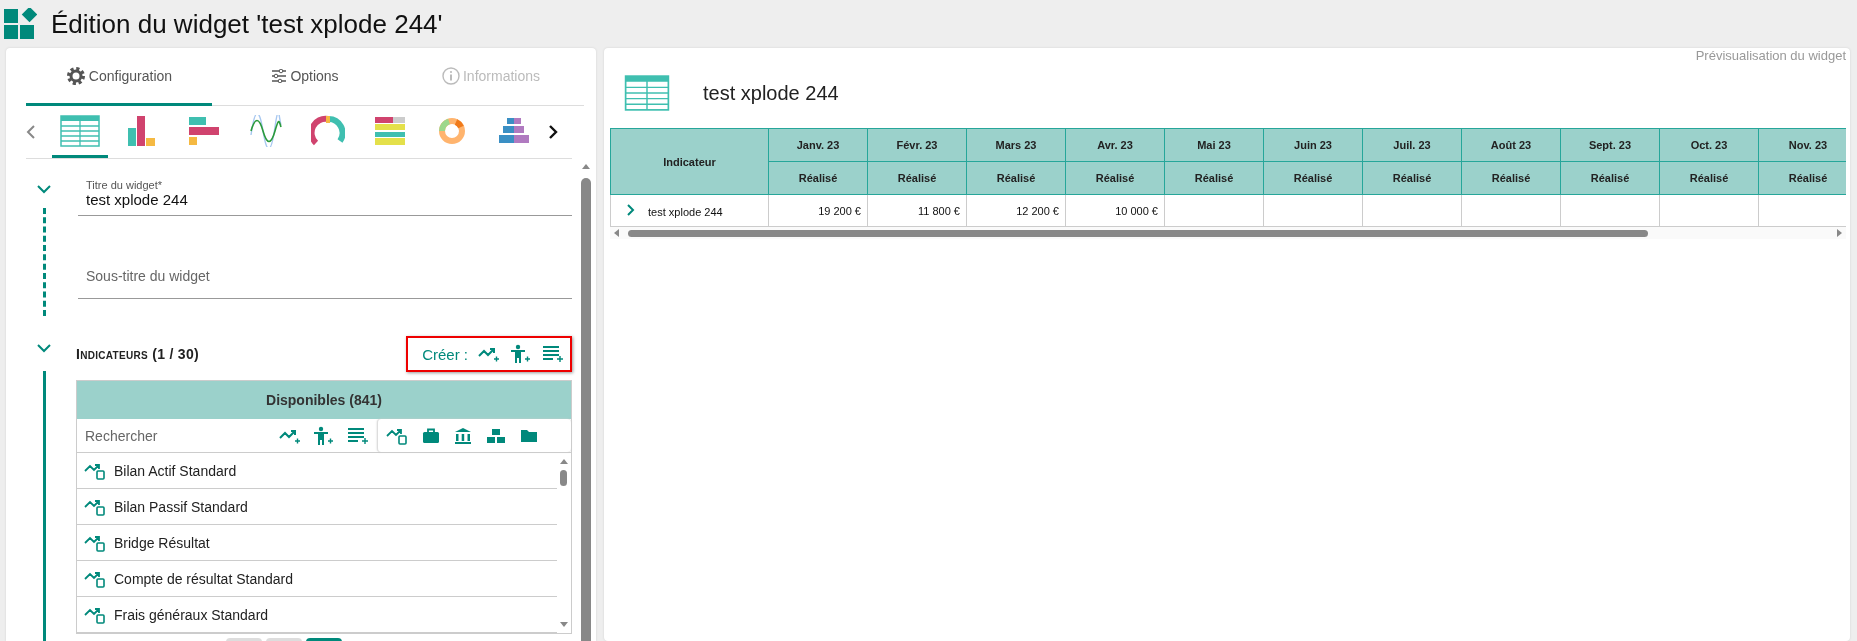 This screenshot has height=641, width=1857. Describe the element at coordinates (818, 145) in the screenshot. I see `column-header: Janv. 23` at that location.